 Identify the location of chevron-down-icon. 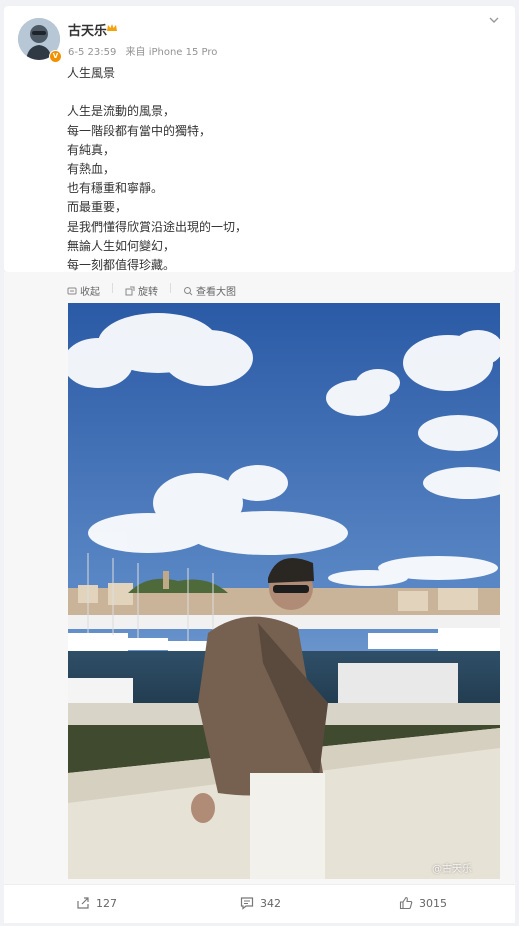
(494, 20).